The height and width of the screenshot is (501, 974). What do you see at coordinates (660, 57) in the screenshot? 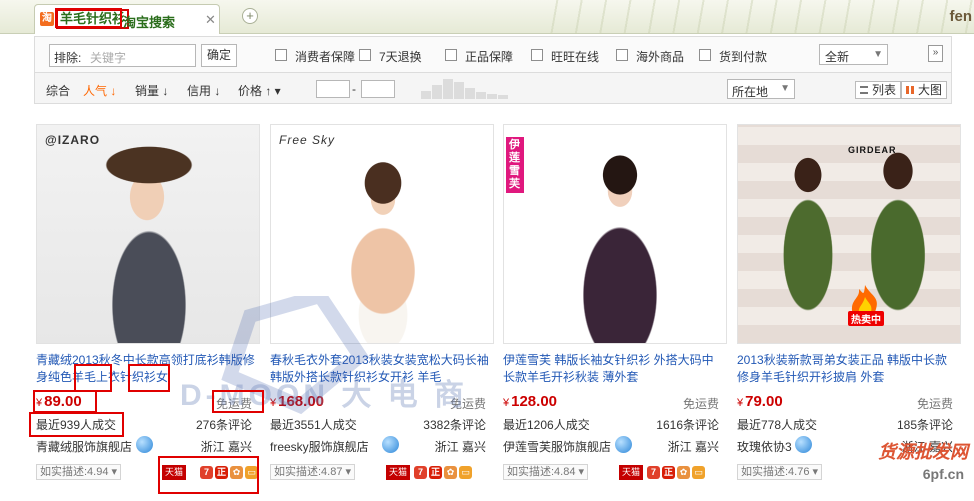
I see `checkbox-label: 海外商品` at bounding box center [660, 57].